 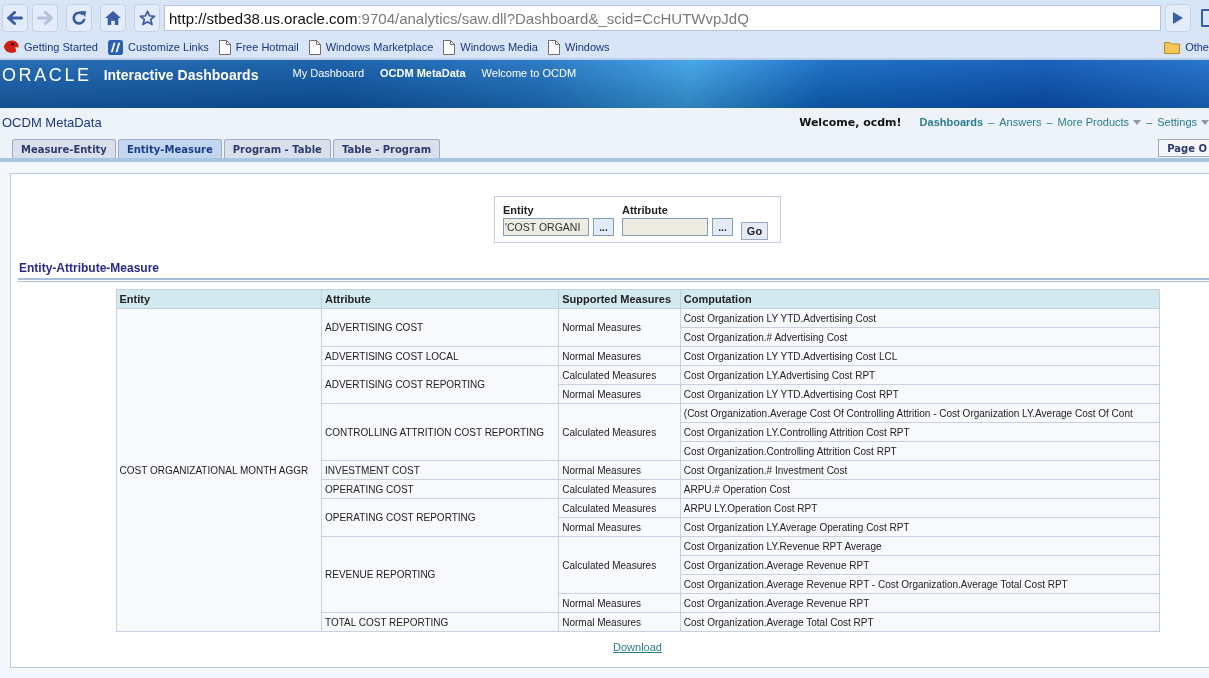 What do you see at coordinates (169, 148) in the screenshot?
I see `dashboard-tab: Entity-Measure` at bounding box center [169, 148].